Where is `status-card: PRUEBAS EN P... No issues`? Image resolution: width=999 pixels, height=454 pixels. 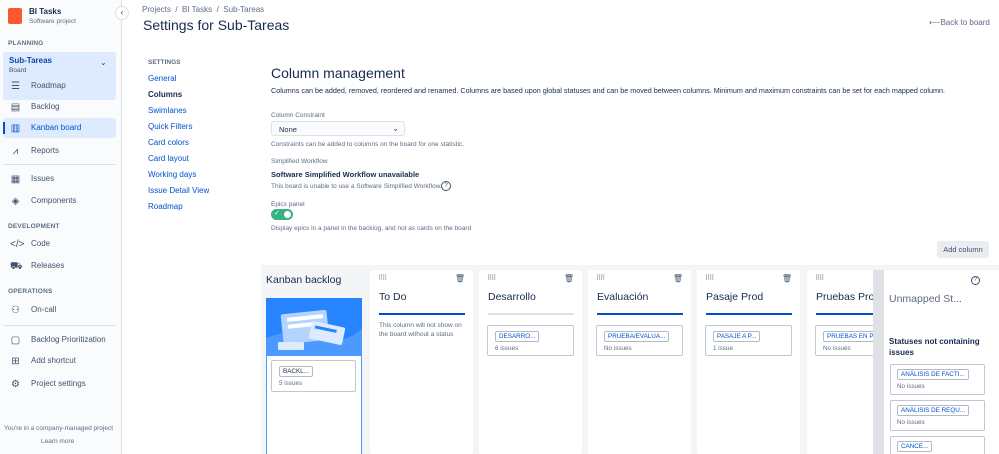 status-card: PRUEBAS EN P... No issues is located at coordinates (846, 340).